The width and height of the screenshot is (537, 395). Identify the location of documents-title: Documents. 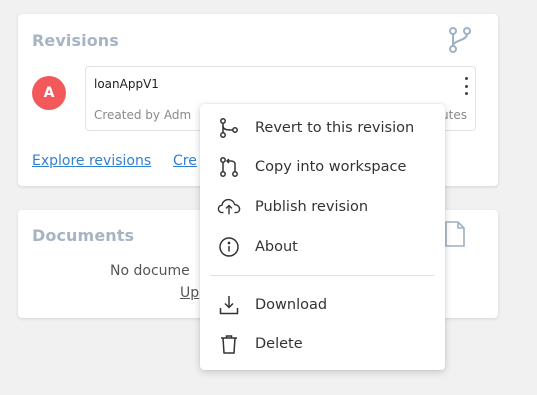
(83, 235).